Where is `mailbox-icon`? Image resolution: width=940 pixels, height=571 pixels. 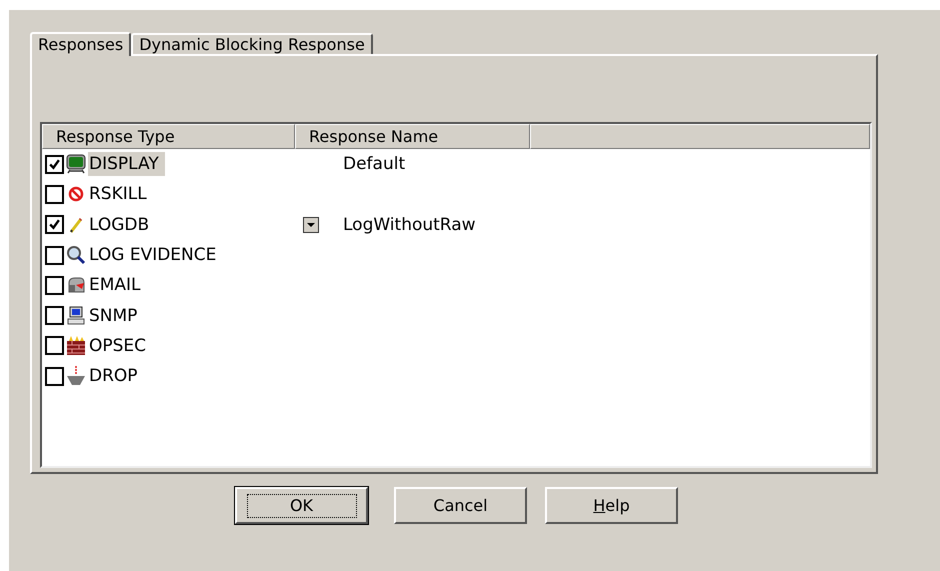
mailbox-icon is located at coordinates (76, 285).